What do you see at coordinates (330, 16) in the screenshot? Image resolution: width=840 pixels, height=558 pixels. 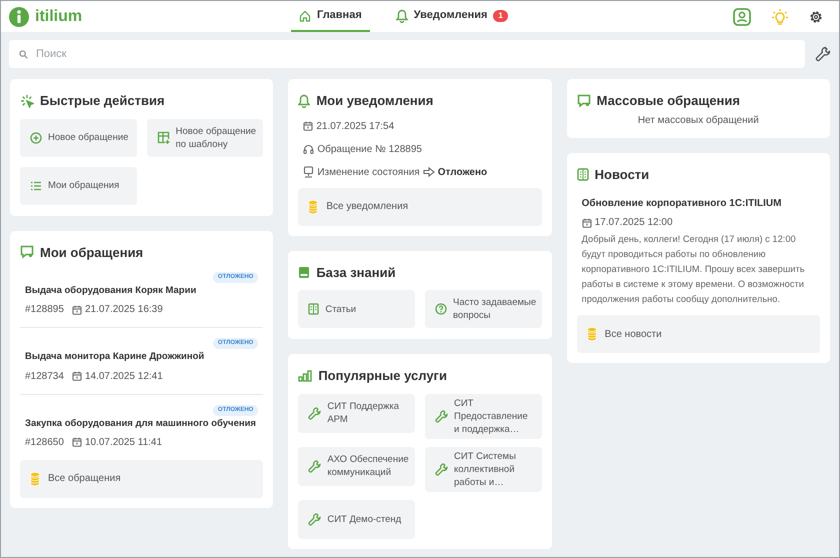 I see `nav-tab: Главная` at bounding box center [330, 16].